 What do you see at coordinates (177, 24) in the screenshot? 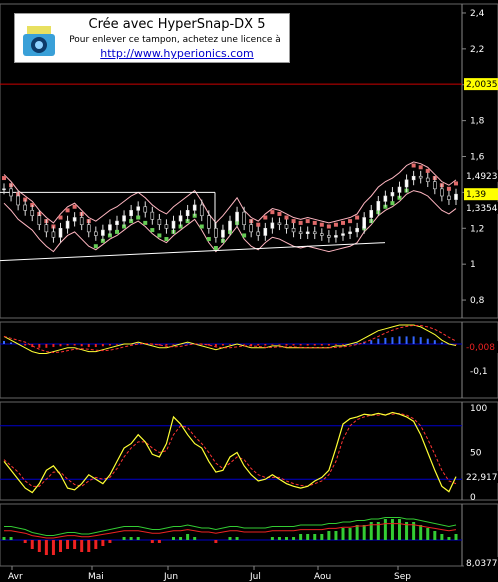
I see `watermark-title: Crée avec HyperSnap-DX 5` at bounding box center [177, 24].